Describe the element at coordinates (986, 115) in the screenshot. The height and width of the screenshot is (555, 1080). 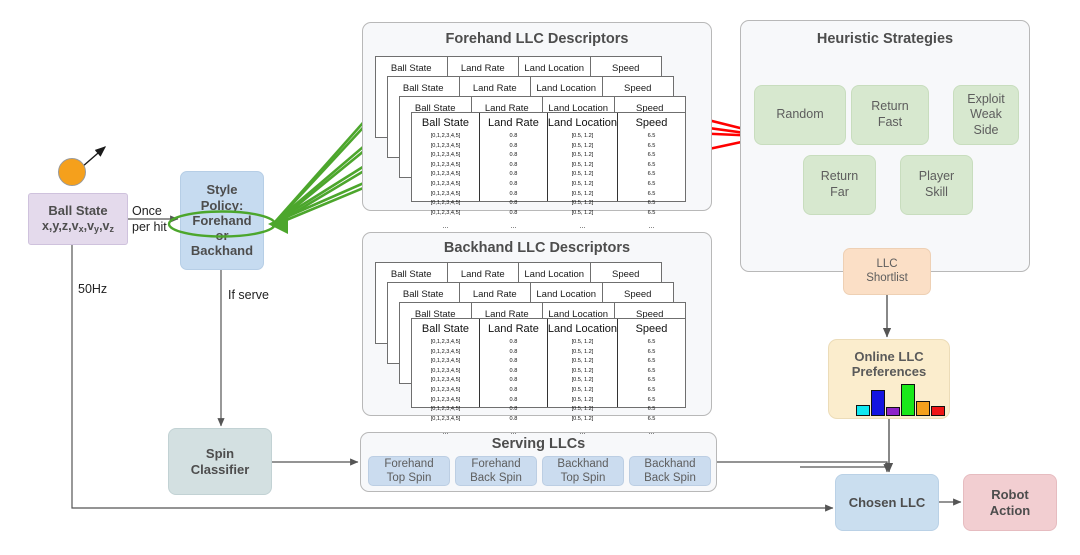
I see `heuristic-exploit-weak-side: Exploit Weak Side` at that location.